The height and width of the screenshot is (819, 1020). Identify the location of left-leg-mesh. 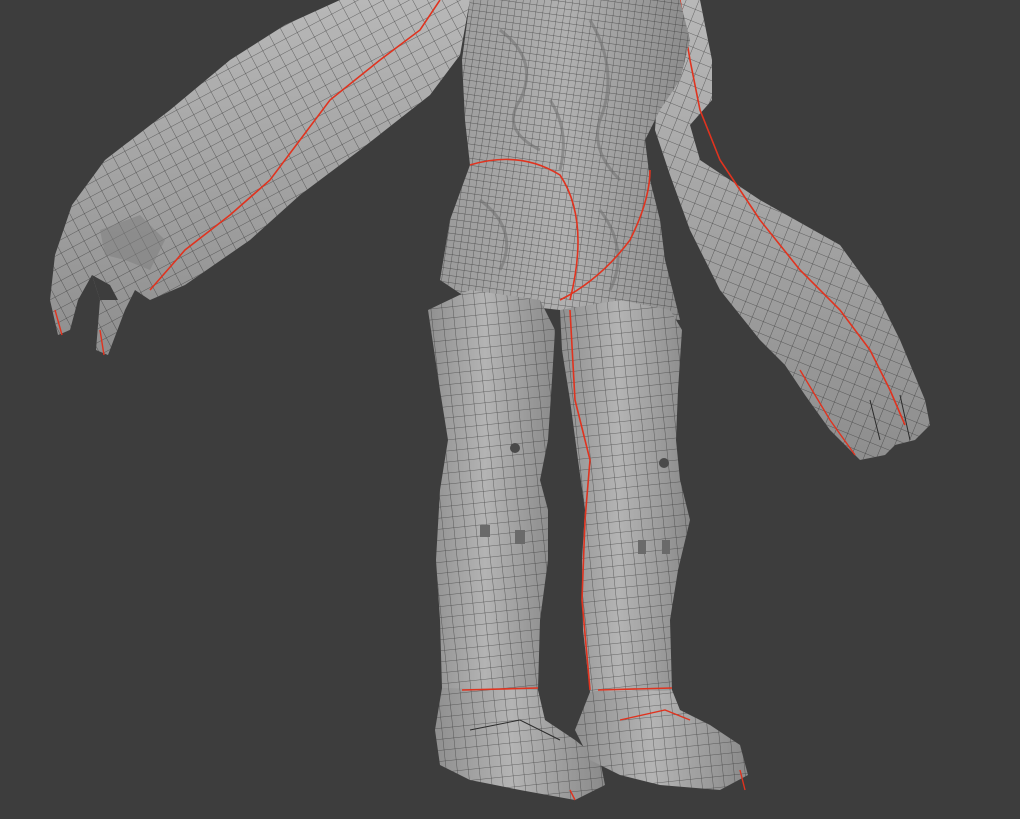
(491, 490).